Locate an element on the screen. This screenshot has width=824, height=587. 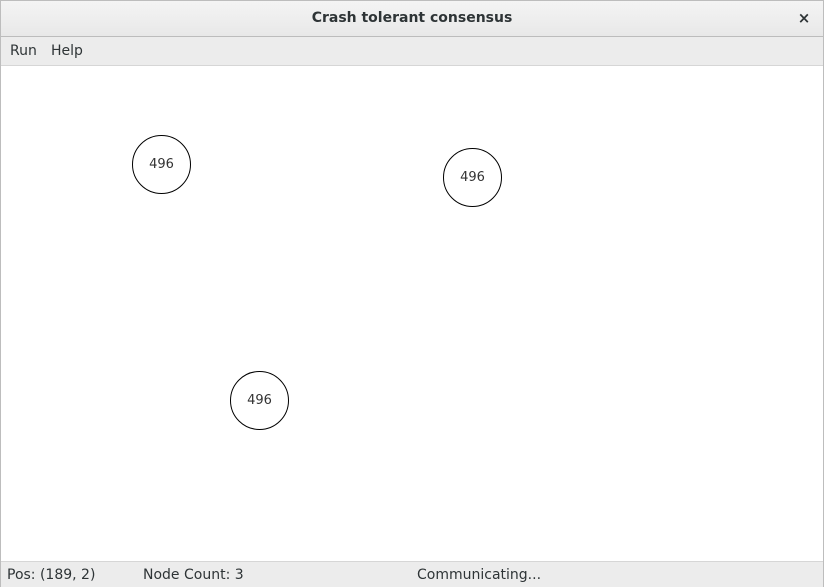
menu-help: Help is located at coordinates (67, 51).